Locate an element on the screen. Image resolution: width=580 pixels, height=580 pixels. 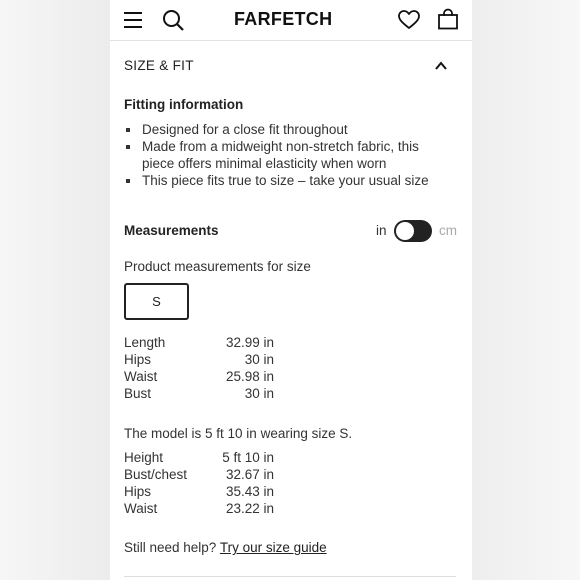
table-row: Bust/chest 32.67 in is located at coordinates (199, 474).